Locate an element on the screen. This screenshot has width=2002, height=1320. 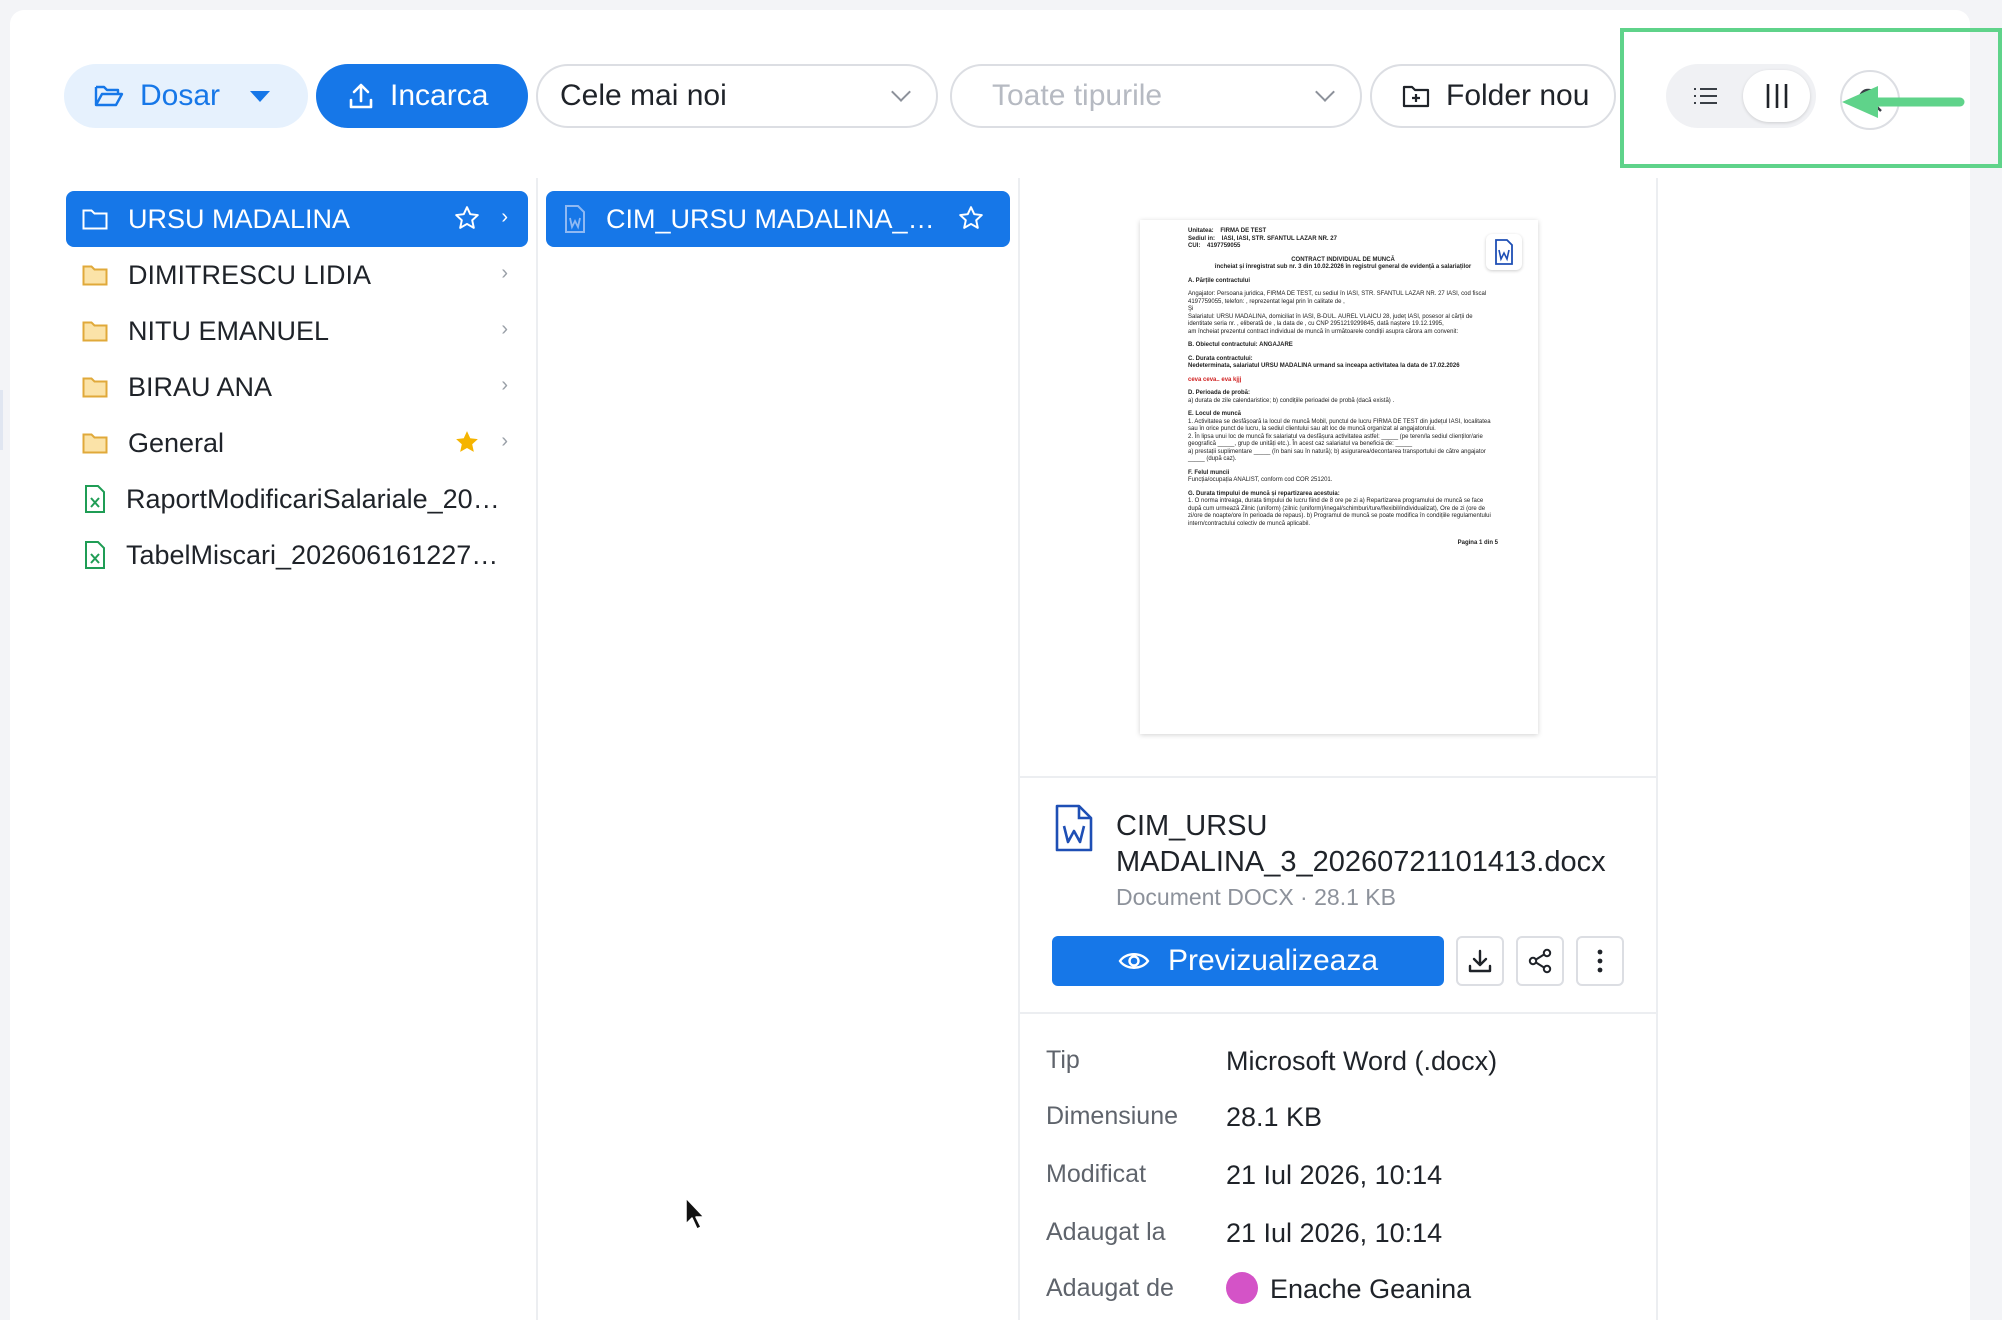
doc-label: Sediul in: is located at coordinates (1201, 238).